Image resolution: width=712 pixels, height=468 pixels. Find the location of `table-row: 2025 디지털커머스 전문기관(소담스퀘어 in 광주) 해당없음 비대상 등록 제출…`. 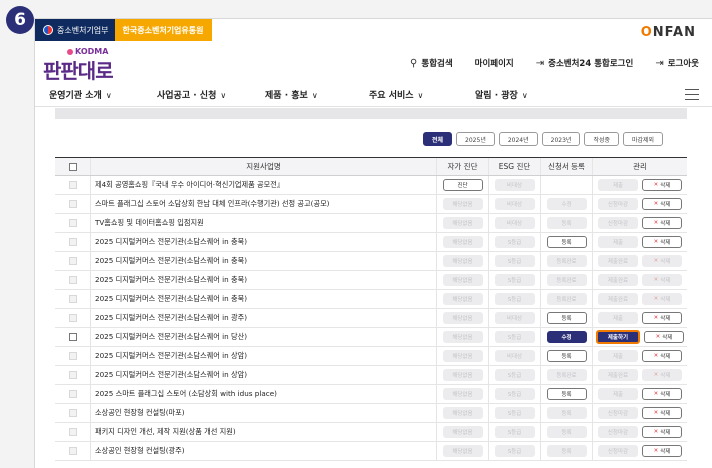

table-row: 2025 디지털커머스 전문기관(소담스퀘어 in 광주) 해당없음 비대상 등록 제출… is located at coordinates (371, 318).